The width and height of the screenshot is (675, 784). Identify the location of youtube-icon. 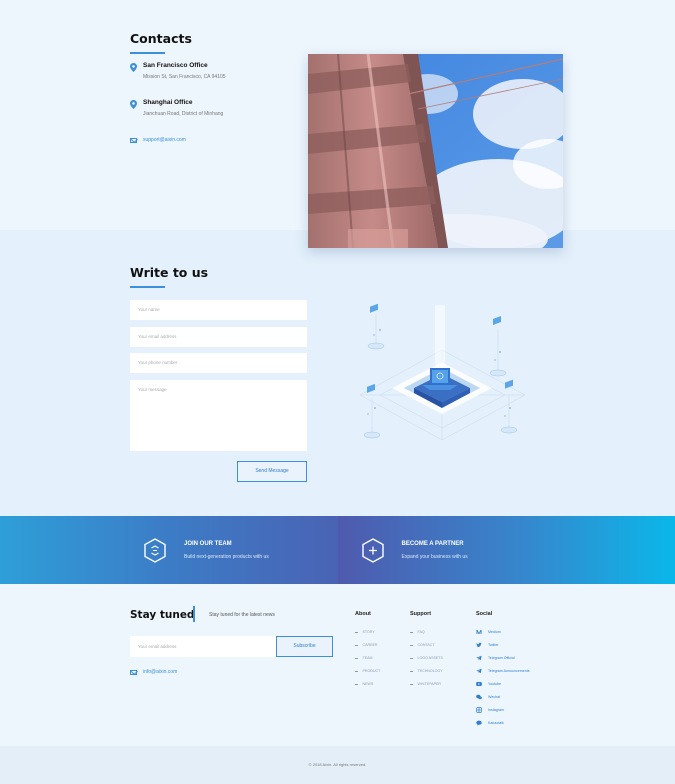
(479, 684).